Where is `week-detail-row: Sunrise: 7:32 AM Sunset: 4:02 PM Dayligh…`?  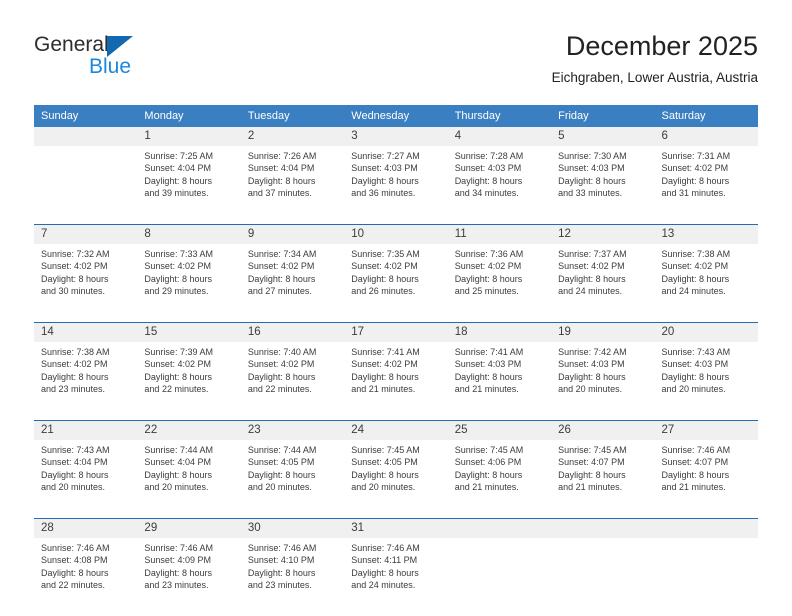 week-detail-row: Sunrise: 7:32 AM Sunset: 4:02 PM Dayligh… is located at coordinates (396, 283).